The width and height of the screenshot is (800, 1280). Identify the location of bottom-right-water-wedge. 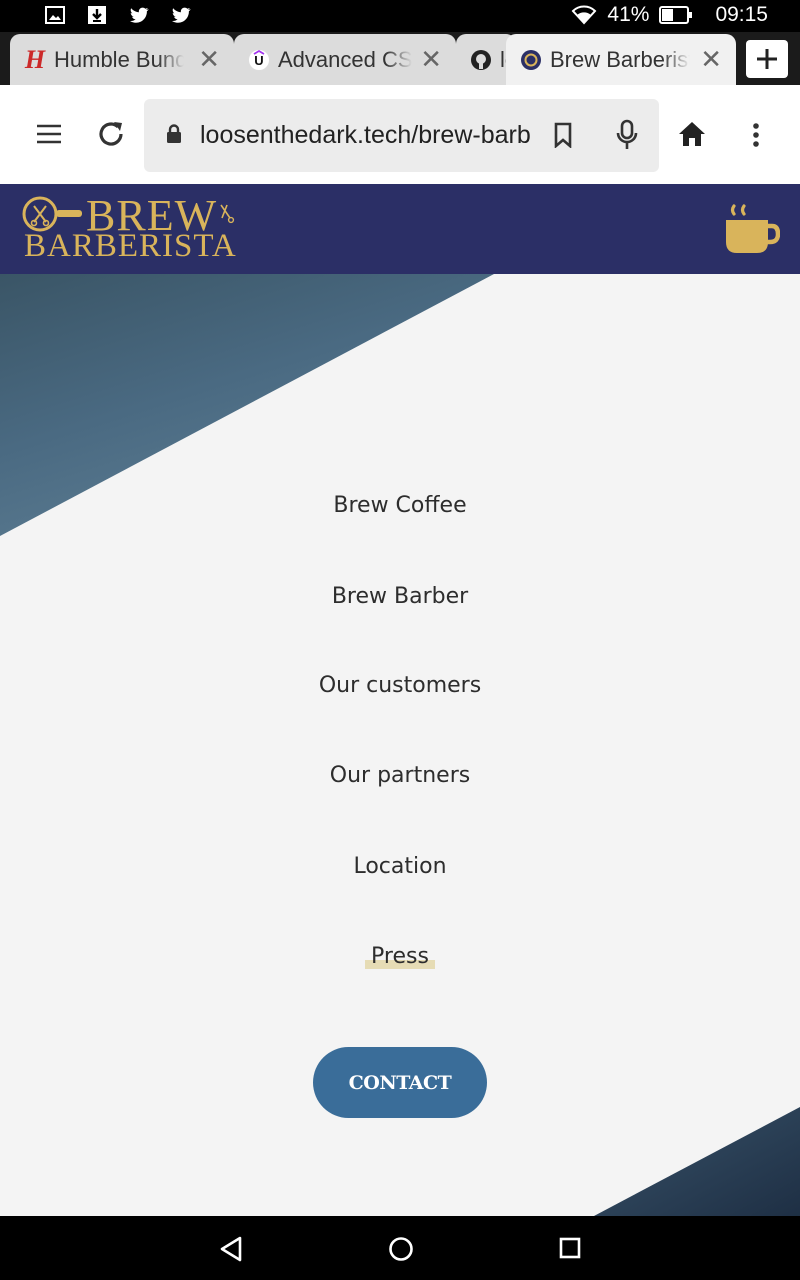
(697, 1161).